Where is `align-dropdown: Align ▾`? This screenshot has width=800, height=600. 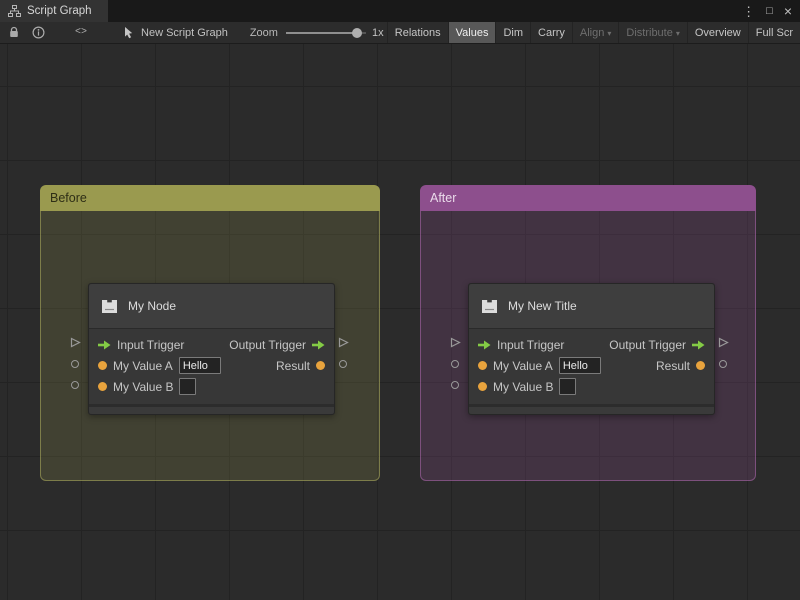
align-dropdown: Align ▾ is located at coordinates (594, 32).